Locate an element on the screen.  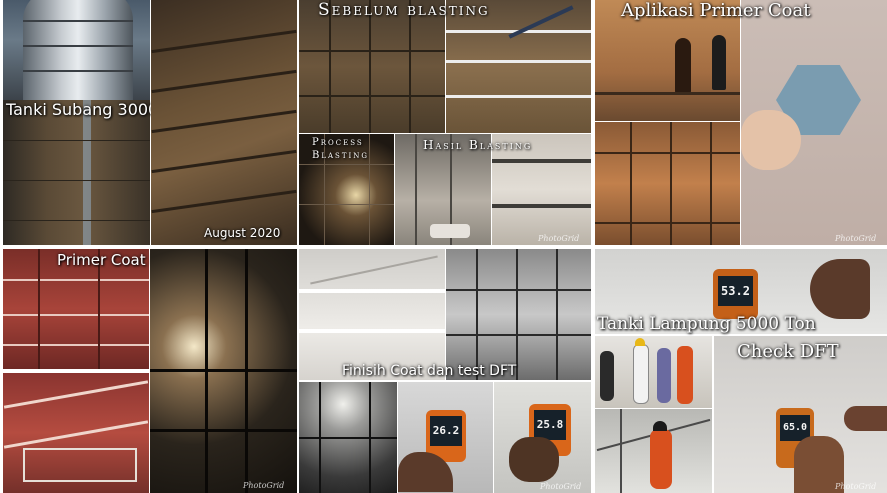
photo-wet-film-comb is located at coordinates (814, 122).